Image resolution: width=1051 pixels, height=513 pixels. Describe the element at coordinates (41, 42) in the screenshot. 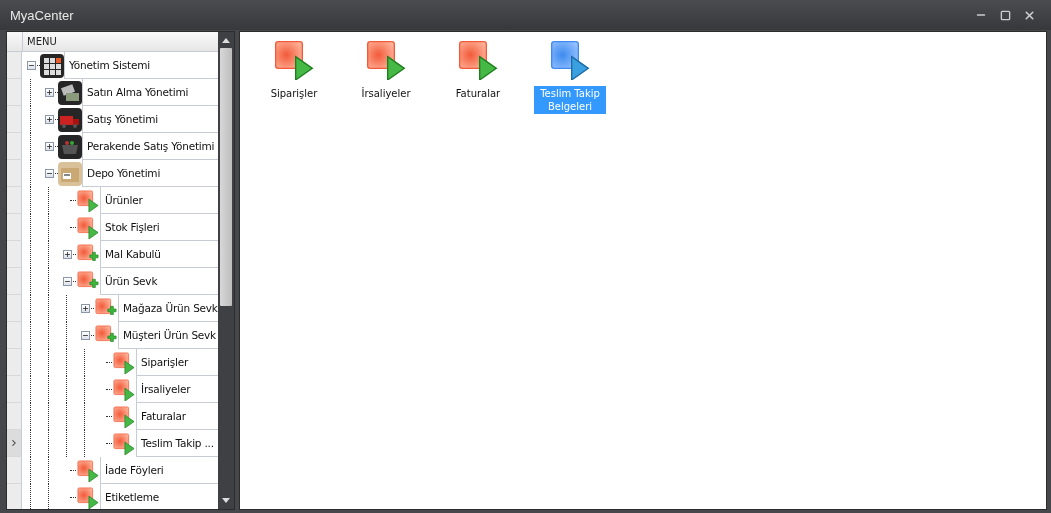

I see `column-title: MENU` at that location.